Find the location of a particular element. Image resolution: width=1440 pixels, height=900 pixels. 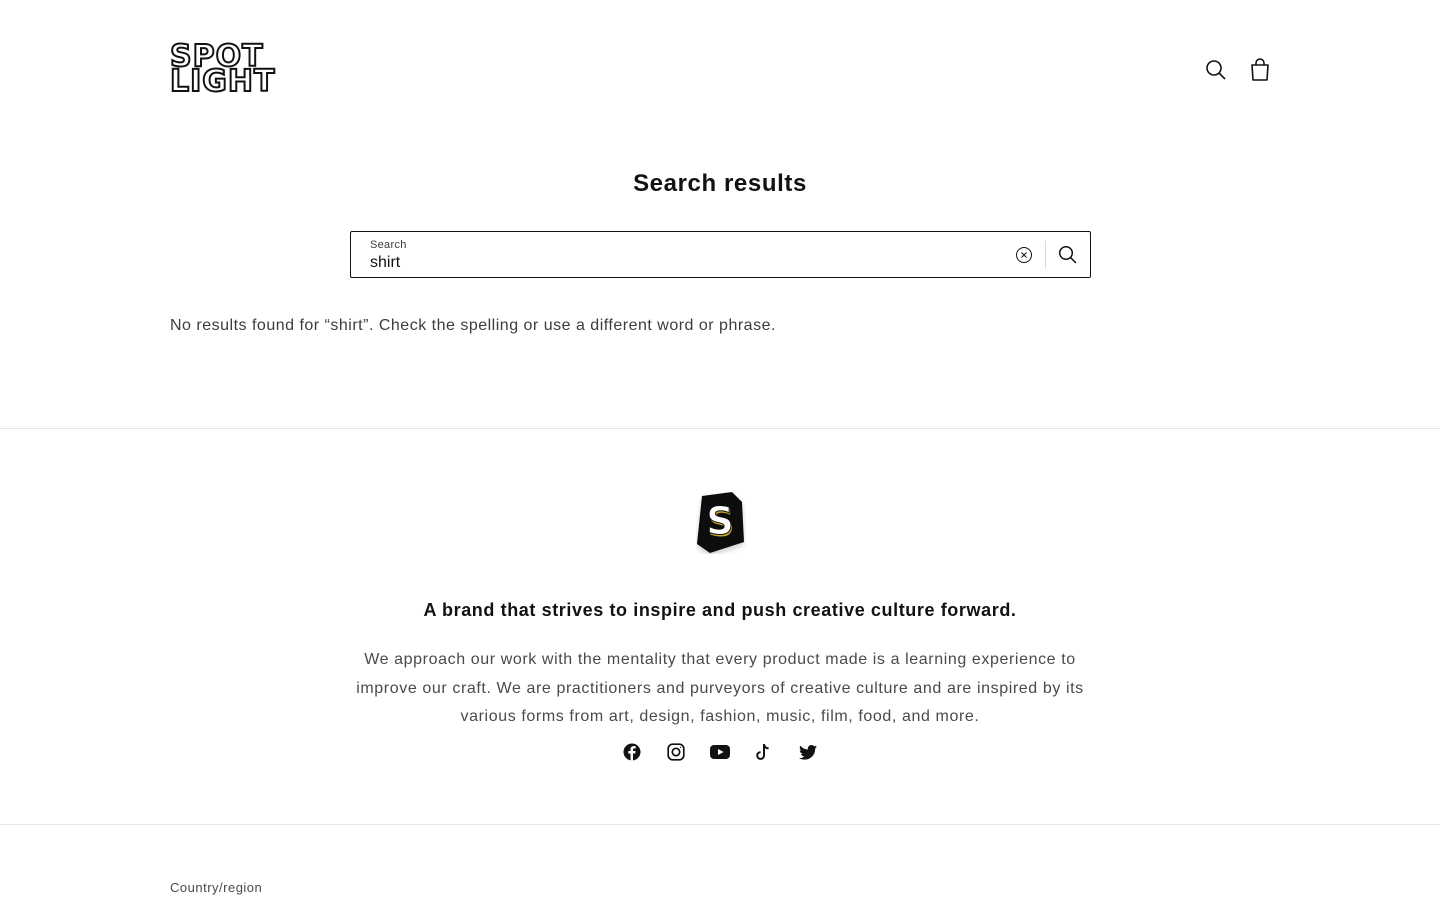

instagram-icon is located at coordinates (676, 752).